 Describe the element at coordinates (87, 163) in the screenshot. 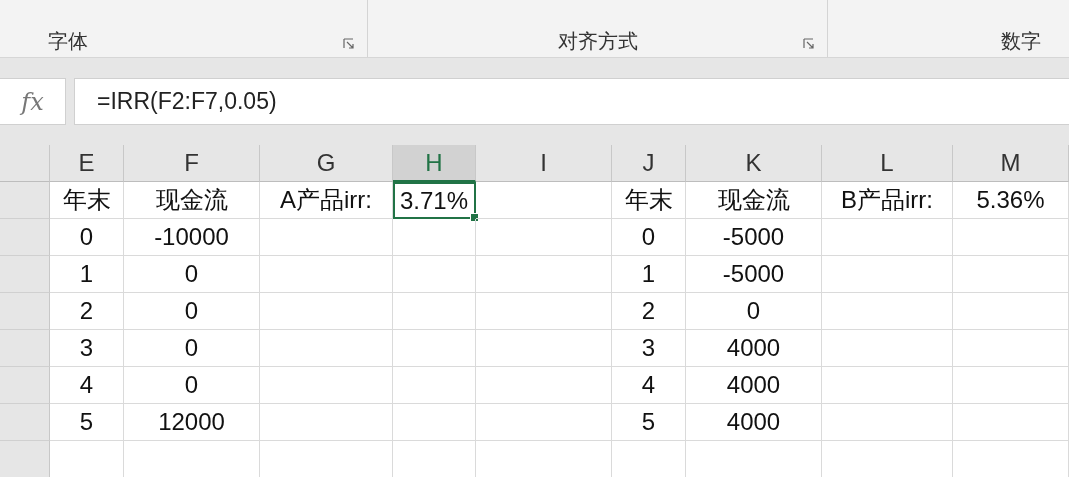

I see `column-header: E` at that location.